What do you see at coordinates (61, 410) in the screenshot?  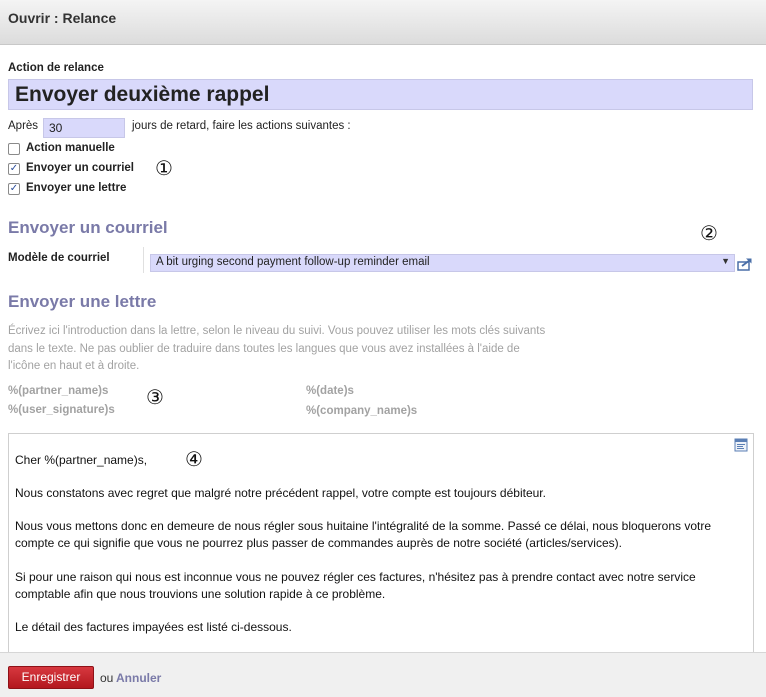 I see `keyword-user-signature: %(user_signature)s` at bounding box center [61, 410].